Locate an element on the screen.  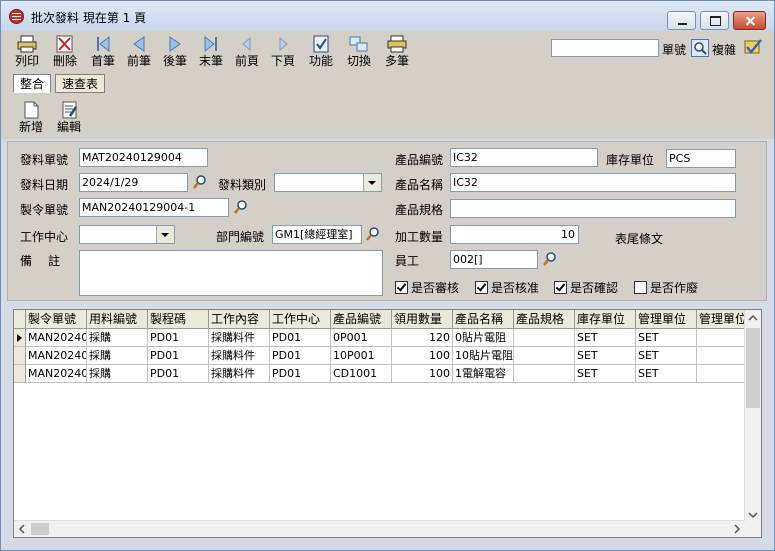
issue-date-field: 2024/1/29 is located at coordinates (133, 182).